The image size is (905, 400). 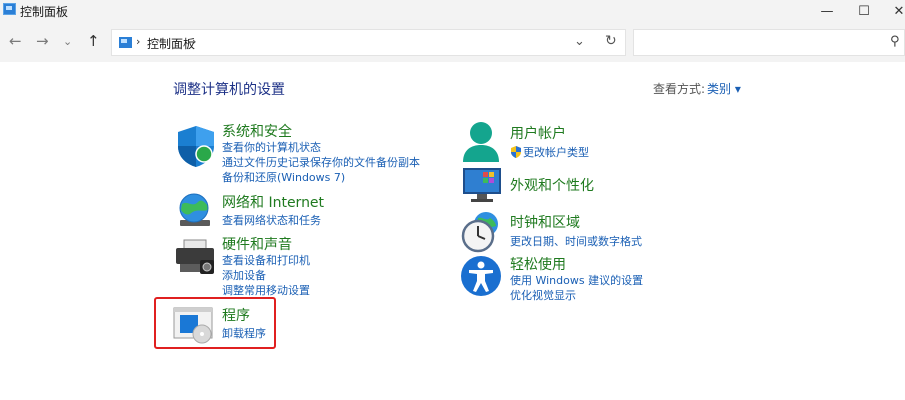 What do you see at coordinates (271, 147) in the screenshot?
I see `link-view-computer-status: 查看你的计算机状态` at bounding box center [271, 147].